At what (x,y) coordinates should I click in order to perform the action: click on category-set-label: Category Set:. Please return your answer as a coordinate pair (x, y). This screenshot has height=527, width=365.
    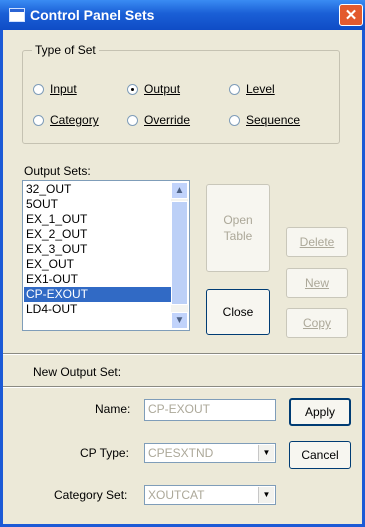
    Looking at the image, I should click on (91, 495).